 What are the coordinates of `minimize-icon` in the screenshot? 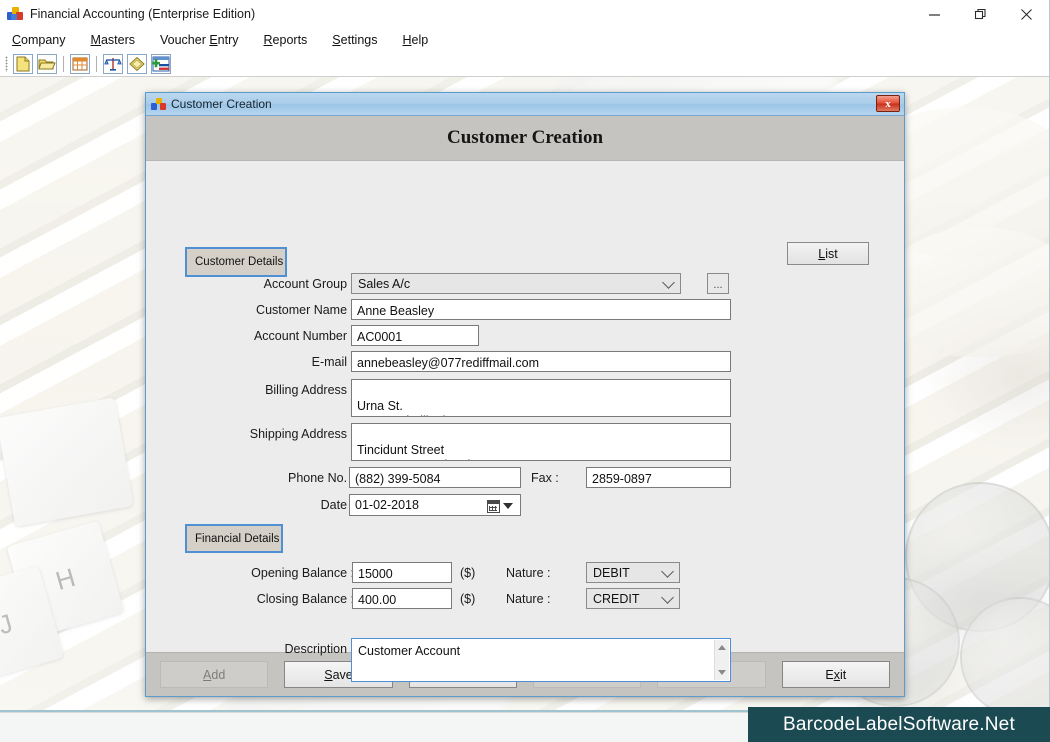 It's located at (934, 14).